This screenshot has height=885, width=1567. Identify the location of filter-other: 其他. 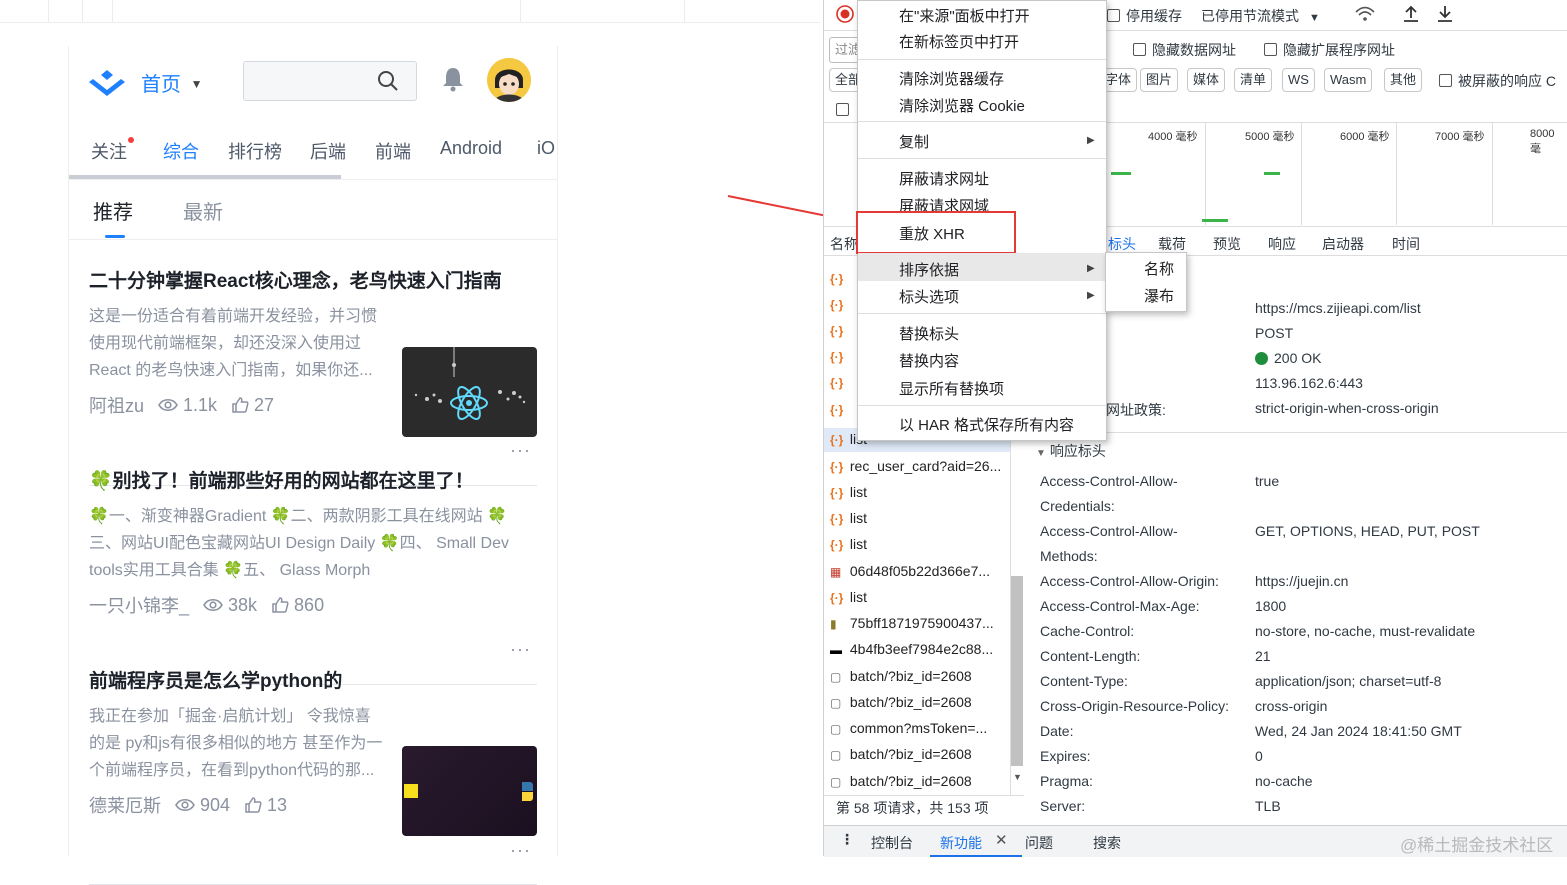
(1403, 80).